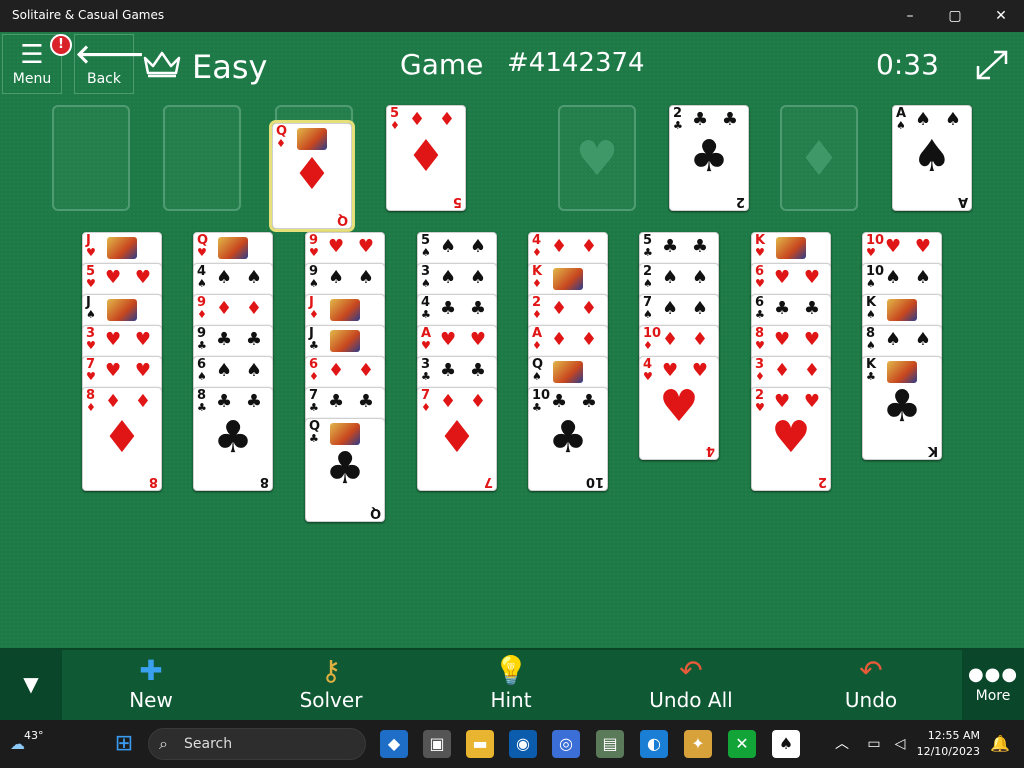  I want to click on card-center-art: ♥, so click(679, 406).